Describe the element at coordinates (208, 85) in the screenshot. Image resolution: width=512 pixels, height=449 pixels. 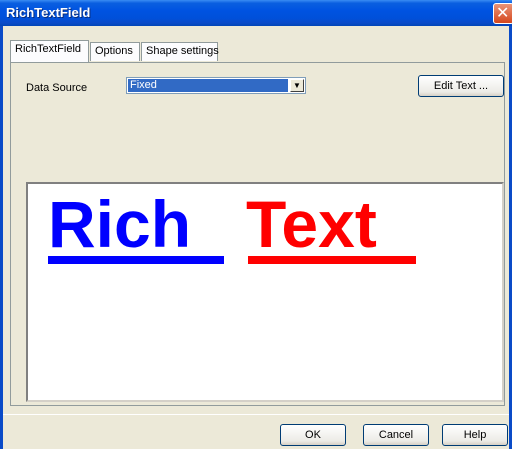
I see `data-source-value: Fixed` at that location.